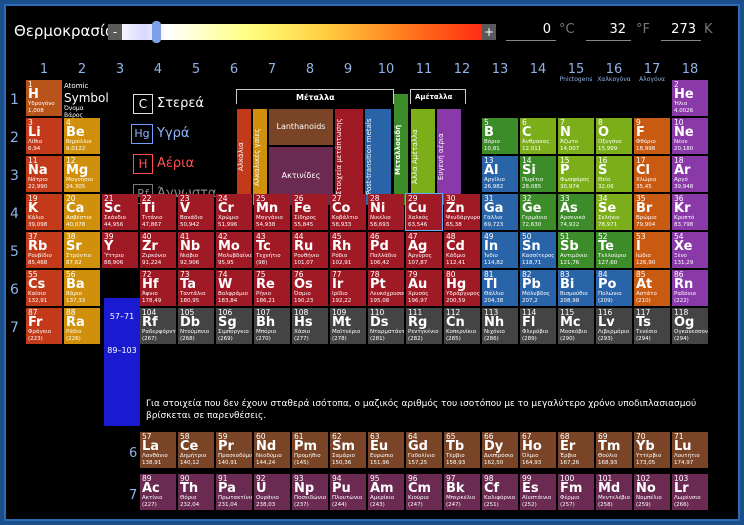  What do you see at coordinates (158, 250) in the screenshot?
I see `element-cell: 40 Zr Ζιρκόνιο 91,224` at bounding box center [158, 250].